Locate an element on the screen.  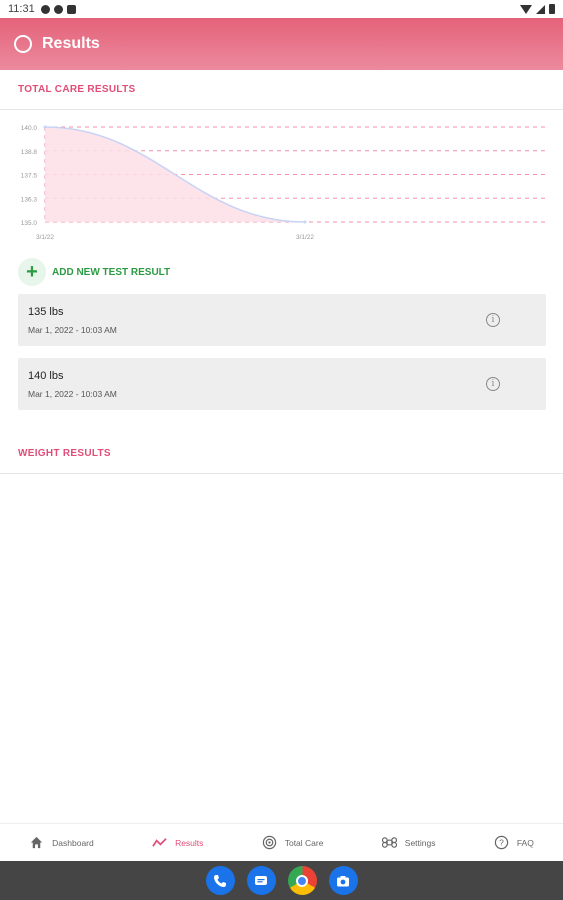
add-new-test-result-button: + ADD NEW TEST RESULT is located at coordinates (94, 272).